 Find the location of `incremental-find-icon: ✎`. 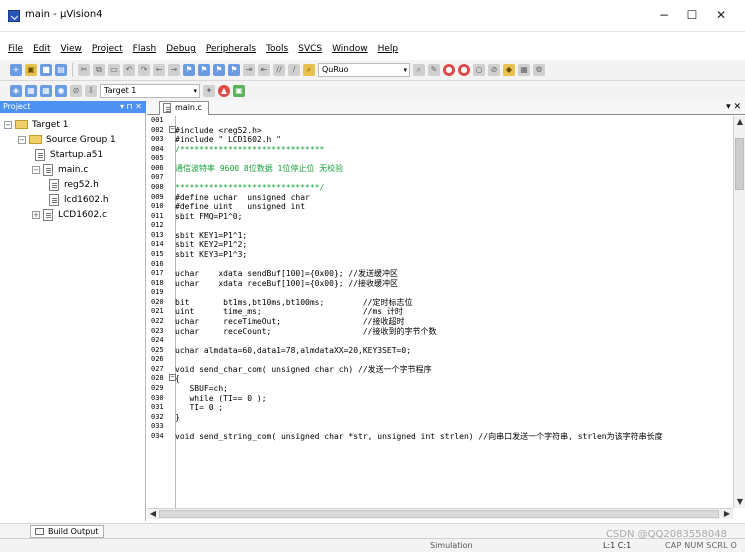

incremental-find-icon: ✎ is located at coordinates (434, 70).